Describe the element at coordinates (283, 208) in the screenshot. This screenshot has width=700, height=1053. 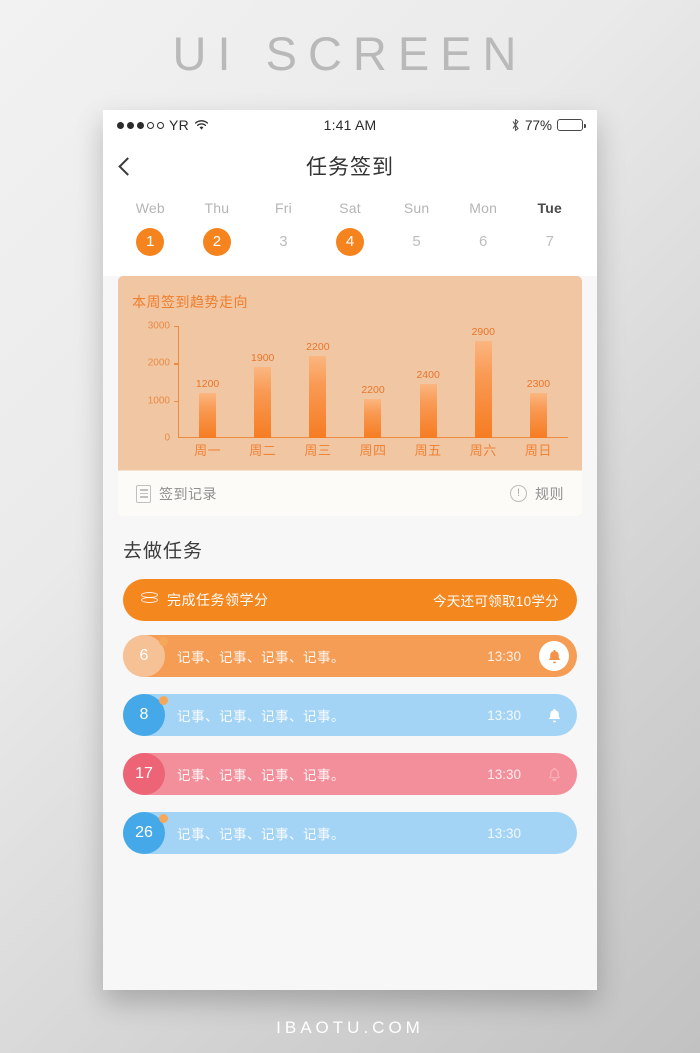
I see `week-day-label: Fri` at that location.